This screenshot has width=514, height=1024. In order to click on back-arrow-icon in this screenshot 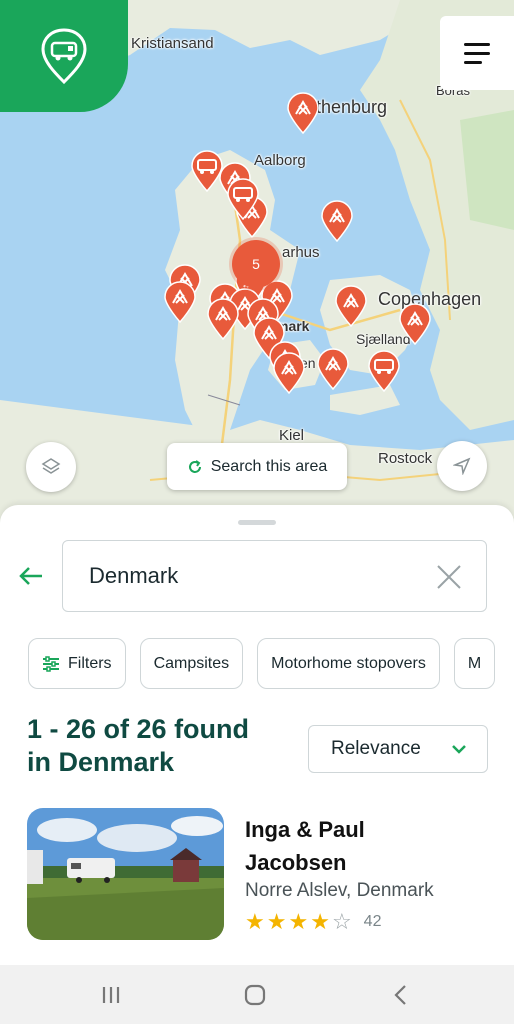, I will do `click(30, 576)`.